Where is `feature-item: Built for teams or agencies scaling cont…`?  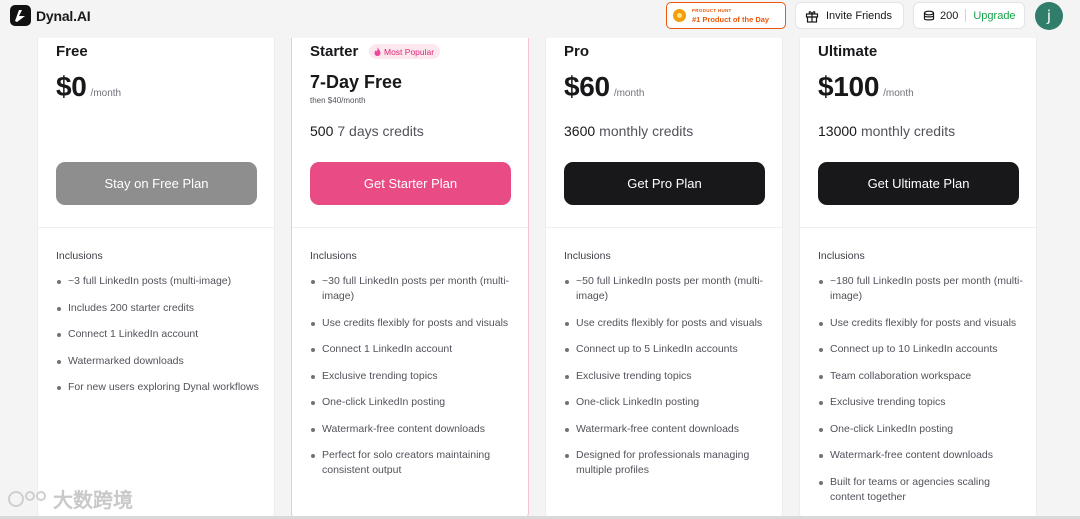 feature-item: Built for teams or agencies scaling cont… is located at coordinates (920, 490).